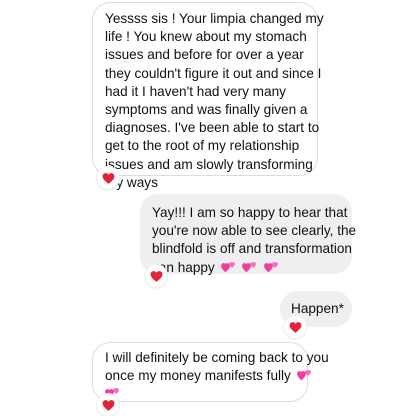 Image resolution: width=416 pixels, height=416 pixels. What do you see at coordinates (317, 308) in the screenshot?
I see `message-text-line: Happen*` at bounding box center [317, 308].